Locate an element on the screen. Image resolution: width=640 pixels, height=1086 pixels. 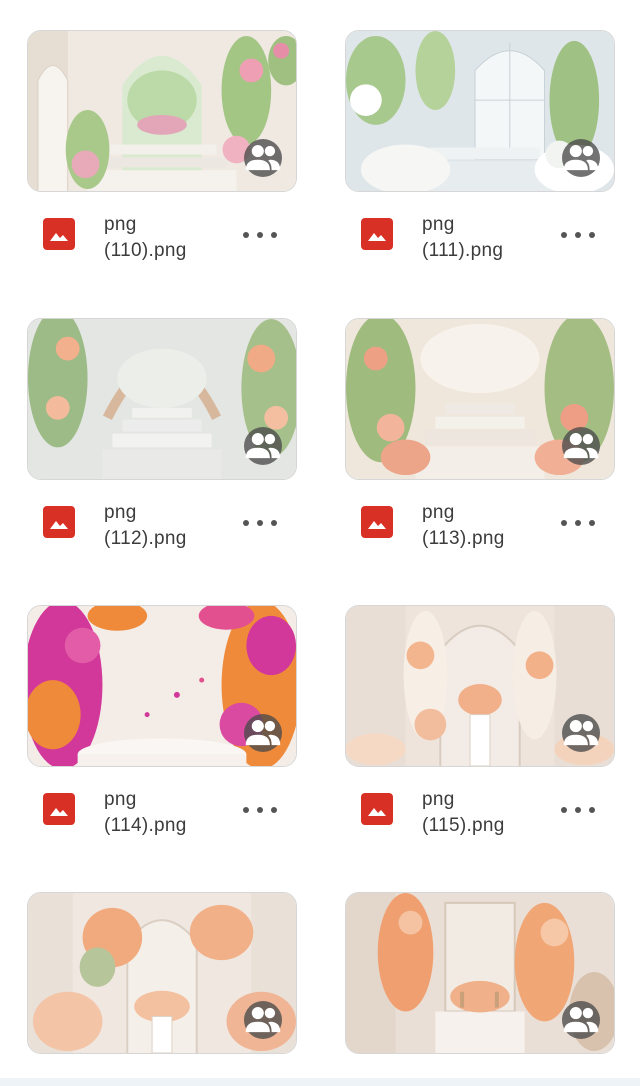
file-card: png (112).png is located at coordinates (162, 438).